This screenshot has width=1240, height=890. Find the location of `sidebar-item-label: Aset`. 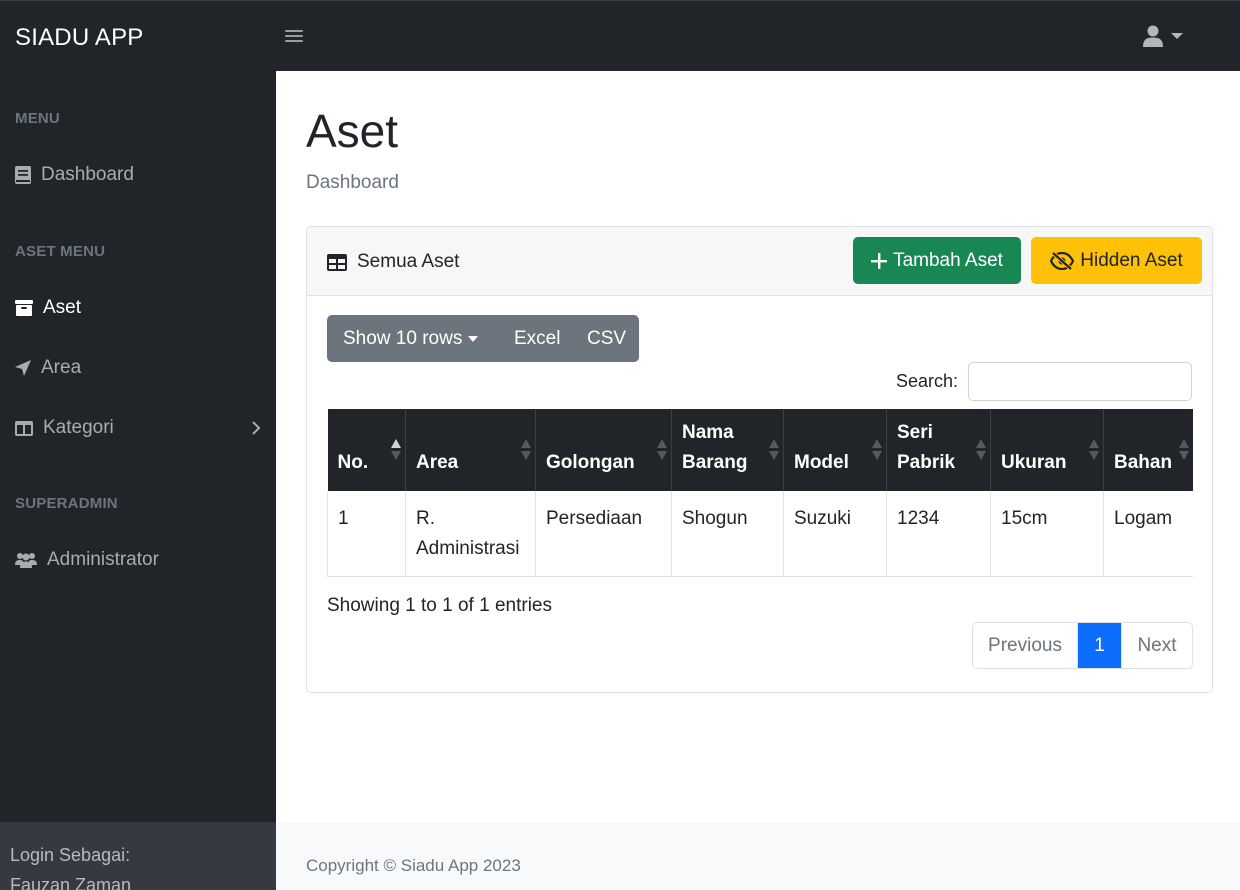

sidebar-item-label: Aset is located at coordinates (62, 307).